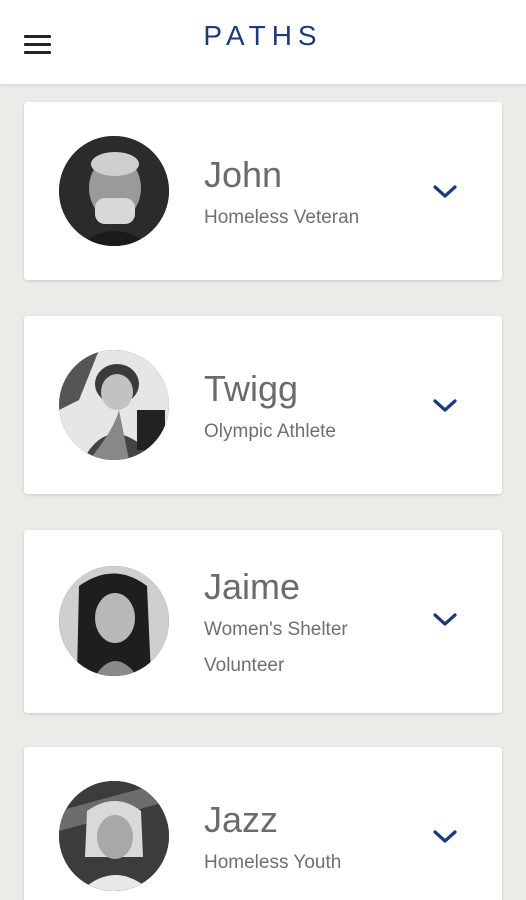  I want to click on profile-name: Jaime, so click(252, 586).